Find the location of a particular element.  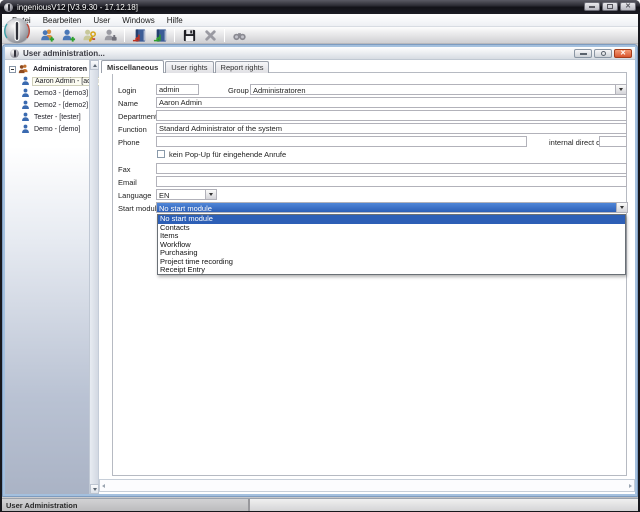

fax-input is located at coordinates (391, 168).